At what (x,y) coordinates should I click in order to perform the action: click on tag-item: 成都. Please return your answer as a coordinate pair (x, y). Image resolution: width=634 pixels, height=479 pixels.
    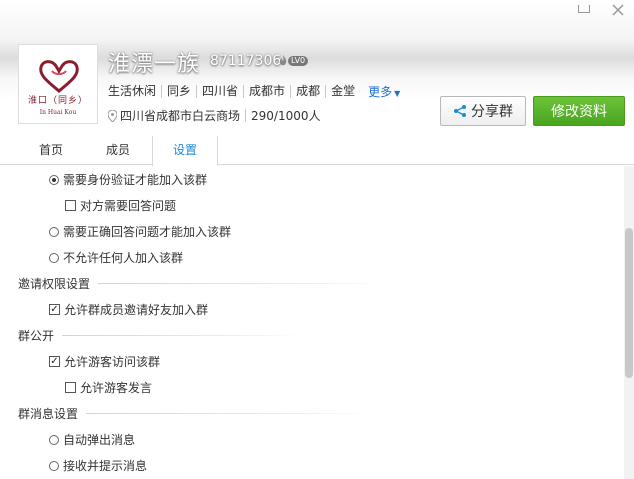
    Looking at the image, I should click on (307, 91).